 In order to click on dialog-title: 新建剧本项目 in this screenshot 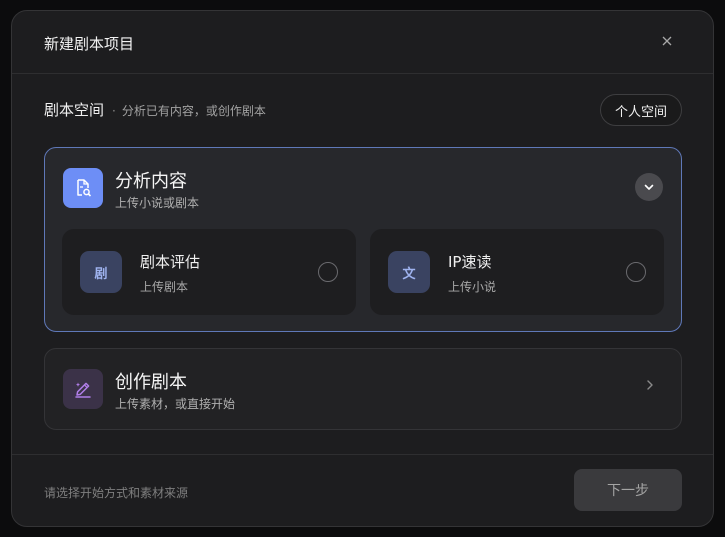, I will do `click(89, 44)`.